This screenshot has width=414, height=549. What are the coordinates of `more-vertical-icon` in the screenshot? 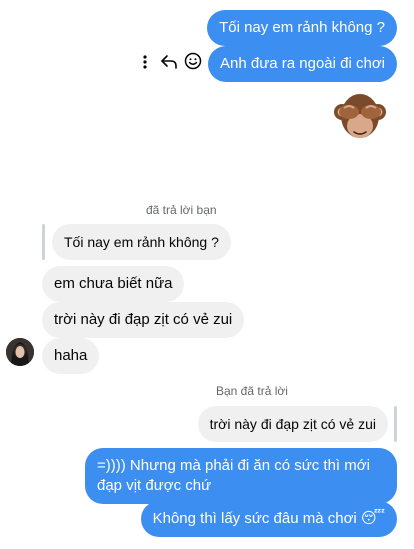 It's located at (145, 62).